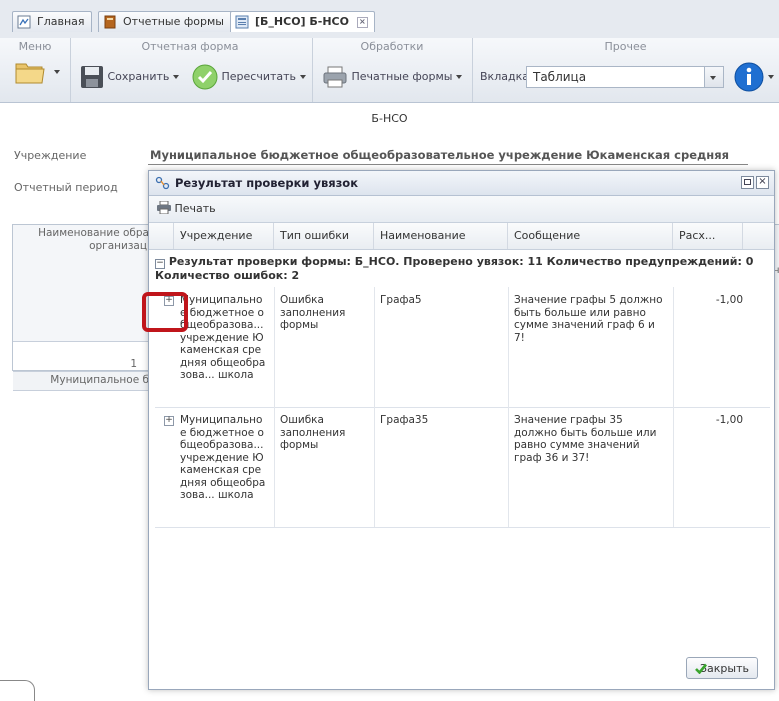 This screenshot has width=779, height=701. I want to click on menu-button, so click(37, 71).